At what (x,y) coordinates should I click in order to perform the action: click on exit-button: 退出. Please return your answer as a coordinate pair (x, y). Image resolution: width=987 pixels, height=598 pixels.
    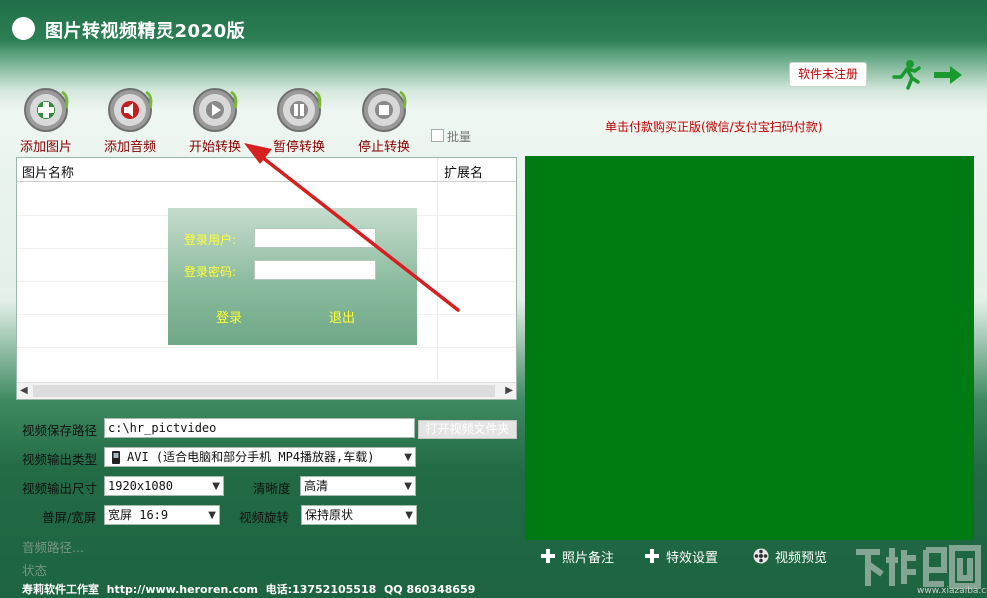
    Looking at the image, I should click on (342, 316).